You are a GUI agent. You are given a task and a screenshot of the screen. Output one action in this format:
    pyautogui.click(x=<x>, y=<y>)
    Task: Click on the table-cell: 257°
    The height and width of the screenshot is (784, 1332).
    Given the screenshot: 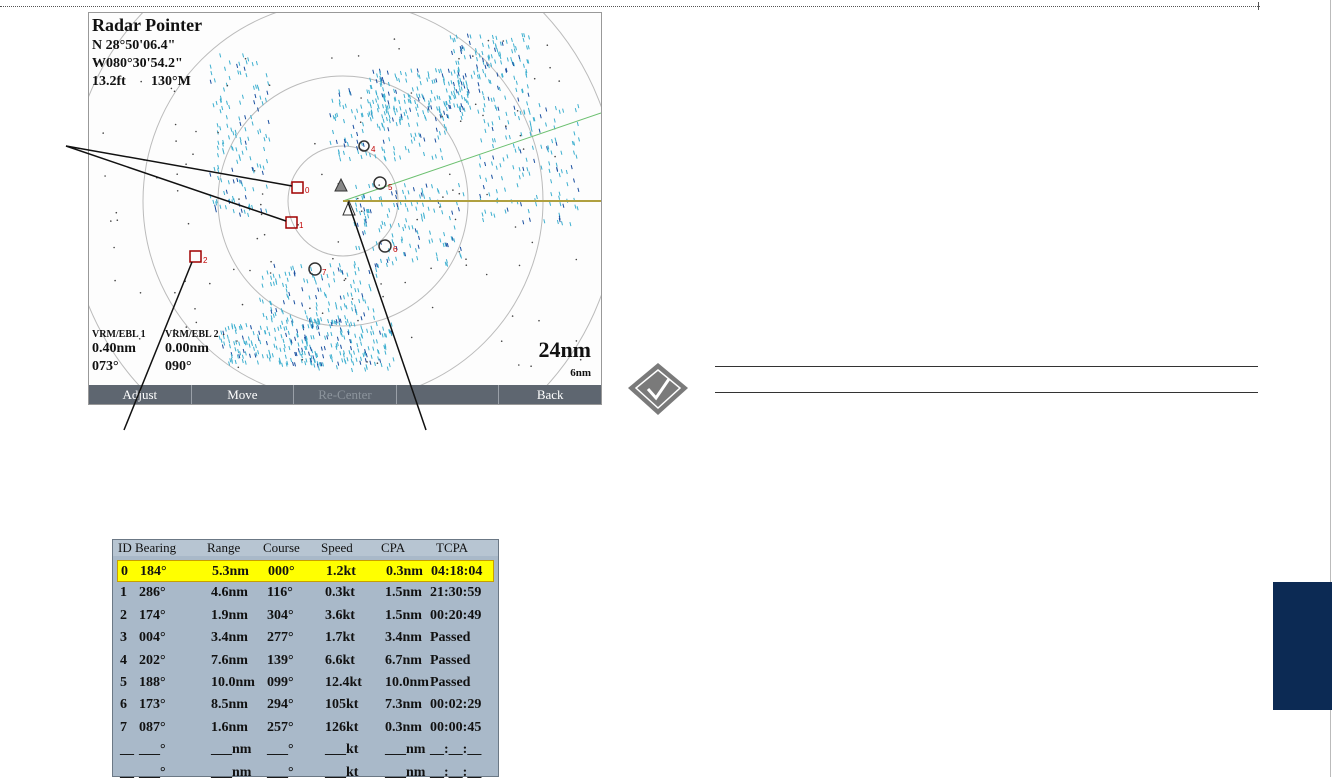 What is the action you would take?
    pyautogui.click(x=280, y=727)
    